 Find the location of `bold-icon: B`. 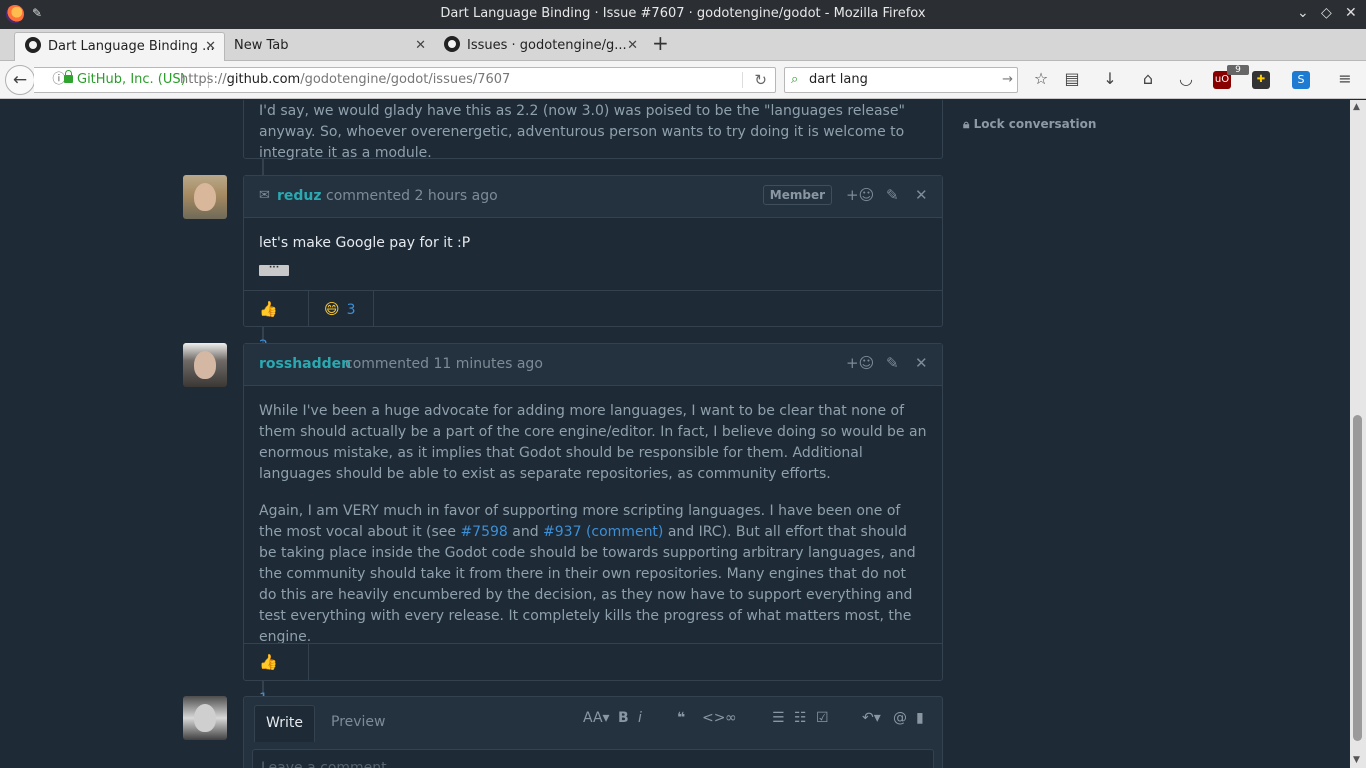

bold-icon: B is located at coordinates (623, 718).